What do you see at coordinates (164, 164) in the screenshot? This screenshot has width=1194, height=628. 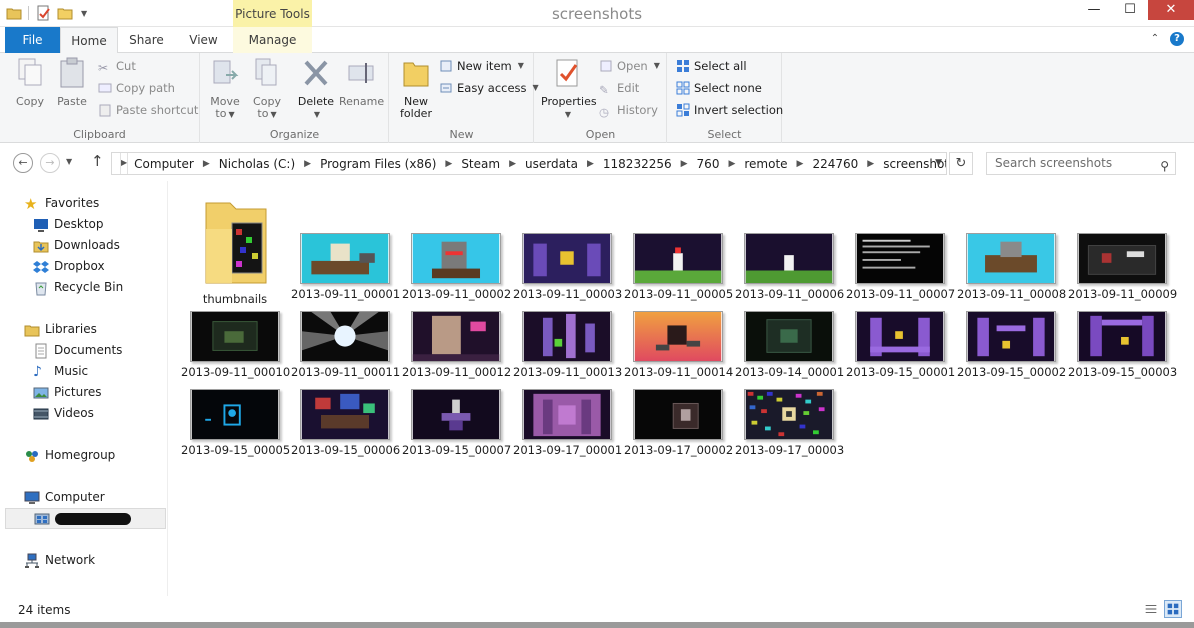 I see `breadcrumb-computer: Computer` at bounding box center [164, 164].